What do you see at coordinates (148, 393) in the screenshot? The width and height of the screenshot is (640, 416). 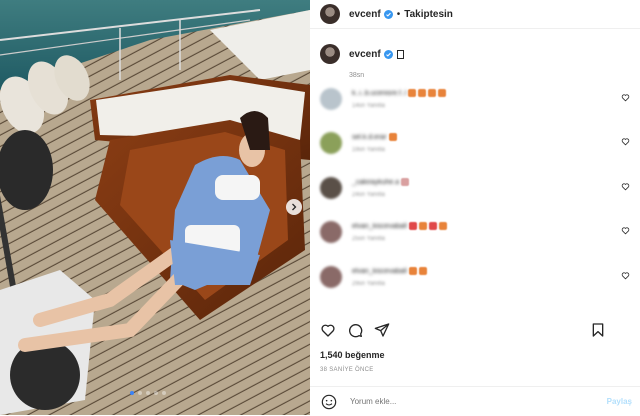 I see `carousel-dots` at bounding box center [148, 393].